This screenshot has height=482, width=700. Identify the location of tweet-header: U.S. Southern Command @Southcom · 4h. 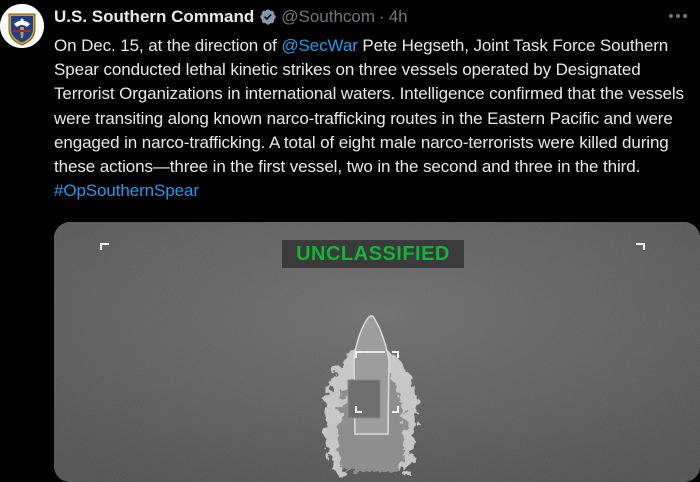
(231, 17).